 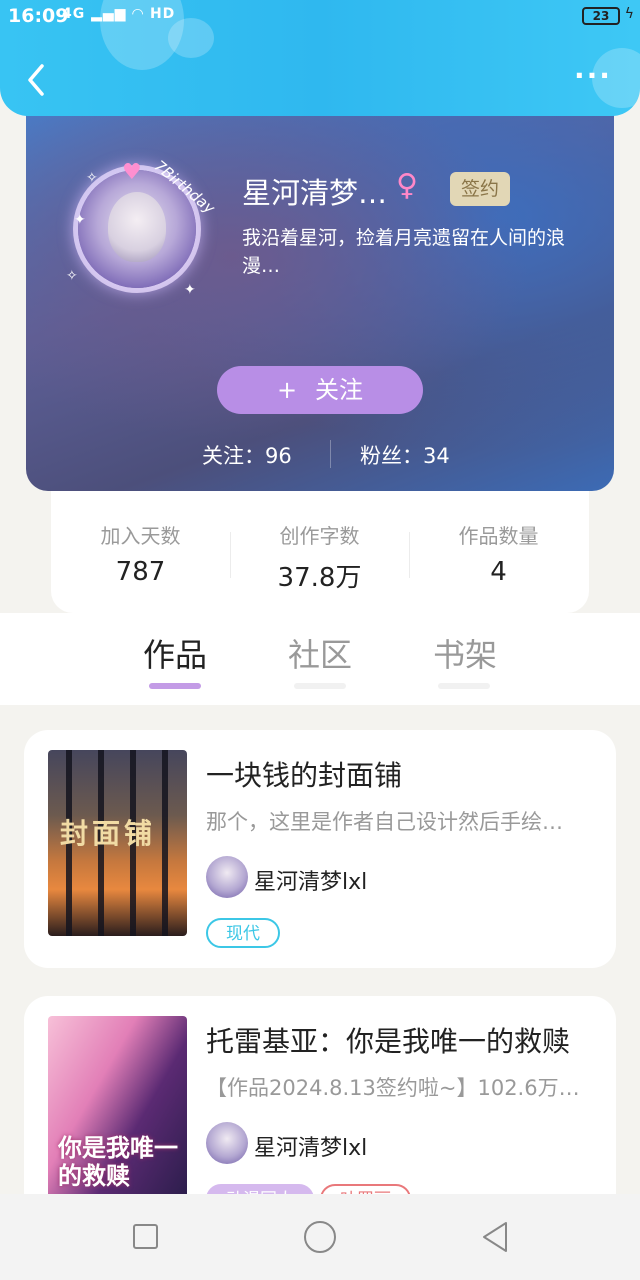 I want to click on heart-icon: ♥, so click(x=132, y=172).